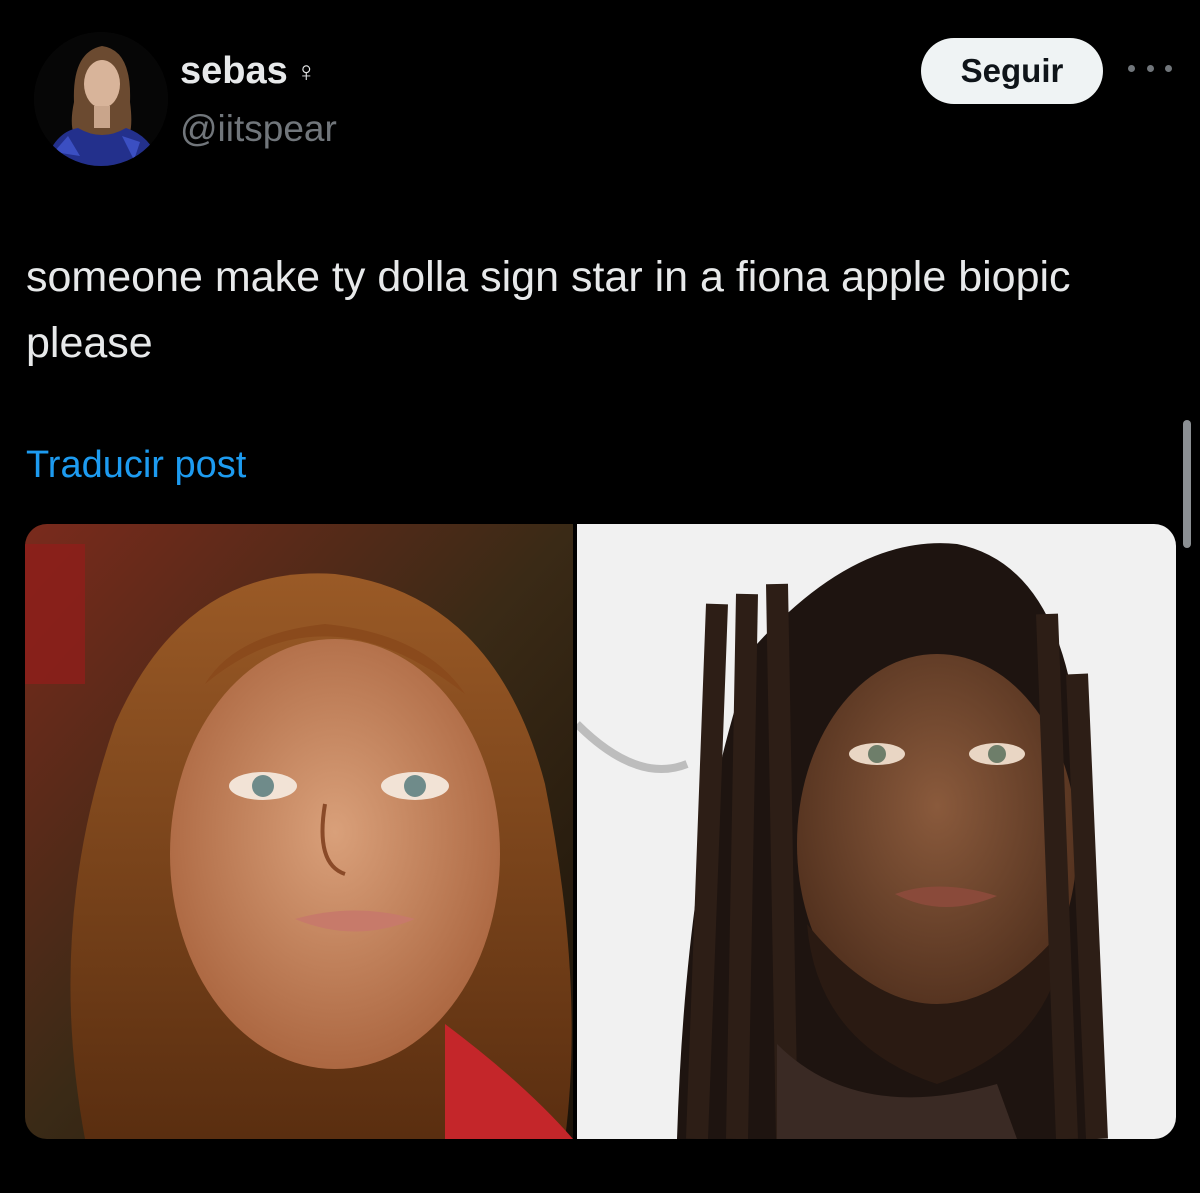  I want to click on venus-icon: ♀, so click(306, 71).